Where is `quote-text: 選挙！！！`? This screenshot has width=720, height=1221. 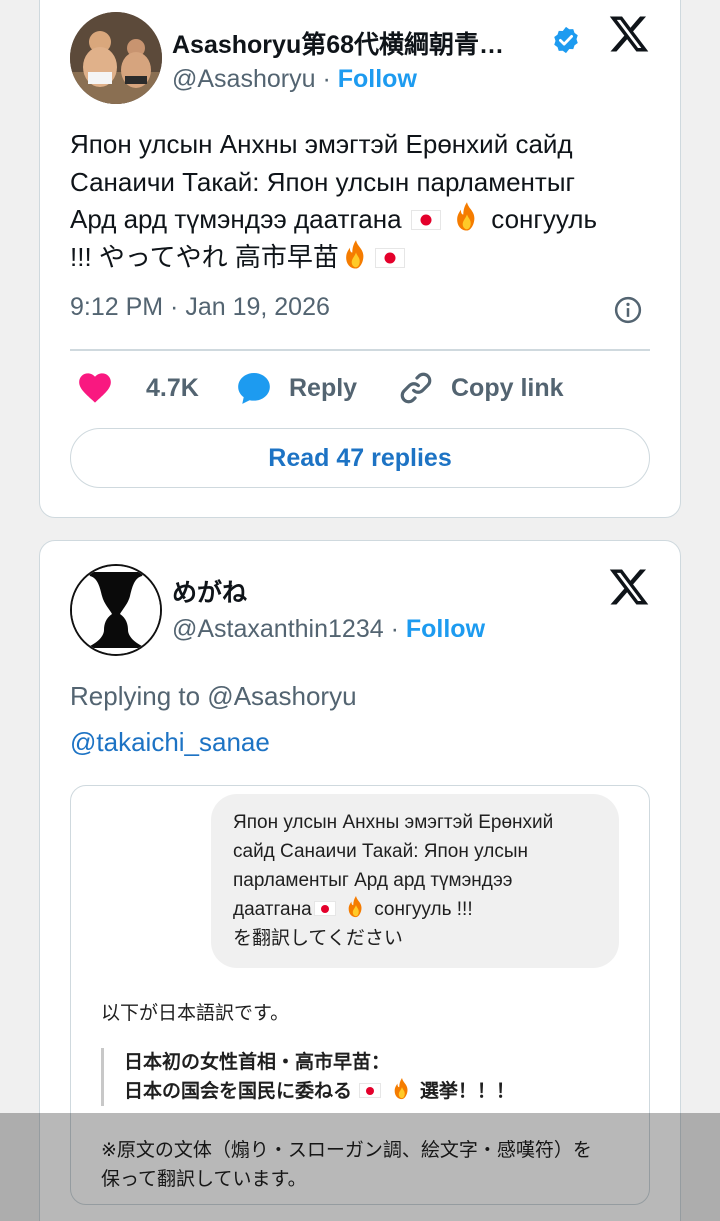
quote-text: 選挙！！！ is located at coordinates (467, 1091).